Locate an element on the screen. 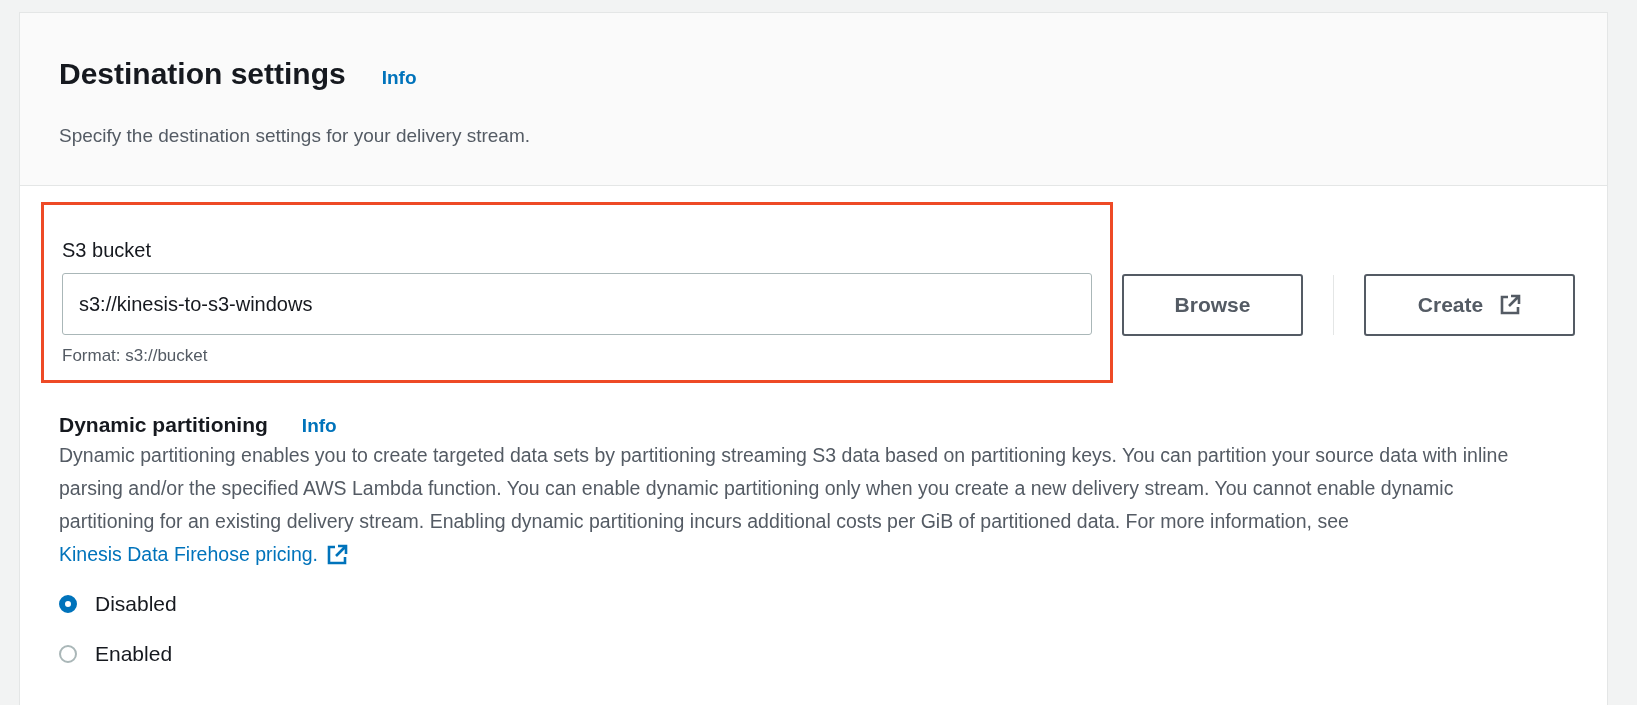 The image size is (1637, 705). s3-bucket-field: s3://kinesis-to-s3-windows is located at coordinates (577, 304).